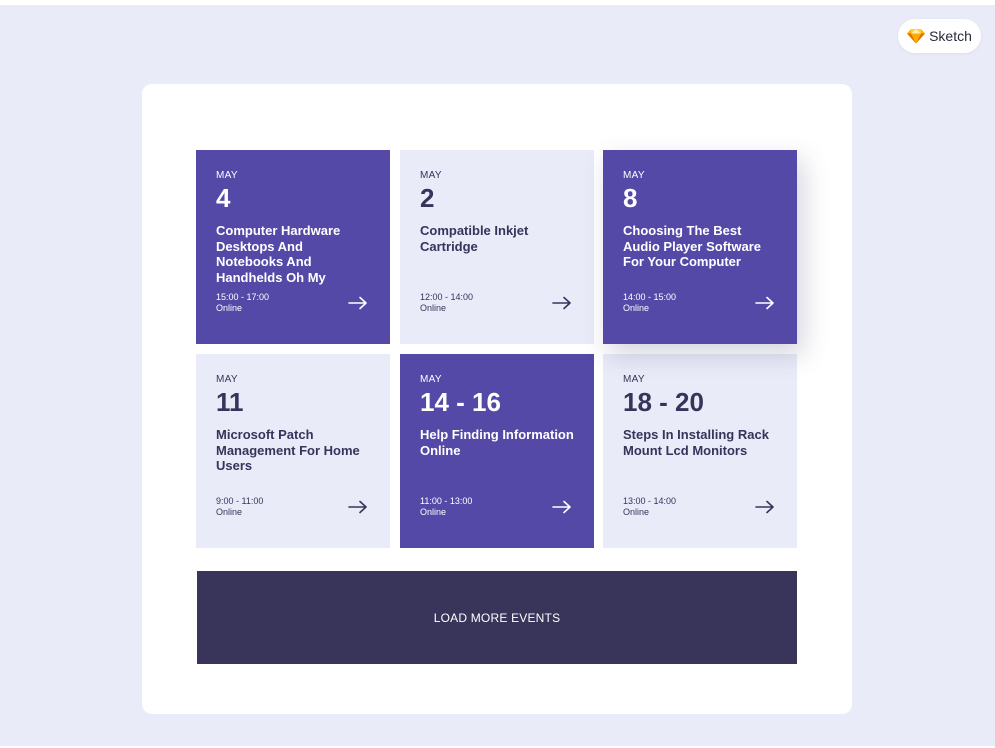 This screenshot has width=995, height=748. Describe the element at coordinates (223, 198) in the screenshot. I see `event-day: 4` at that location.